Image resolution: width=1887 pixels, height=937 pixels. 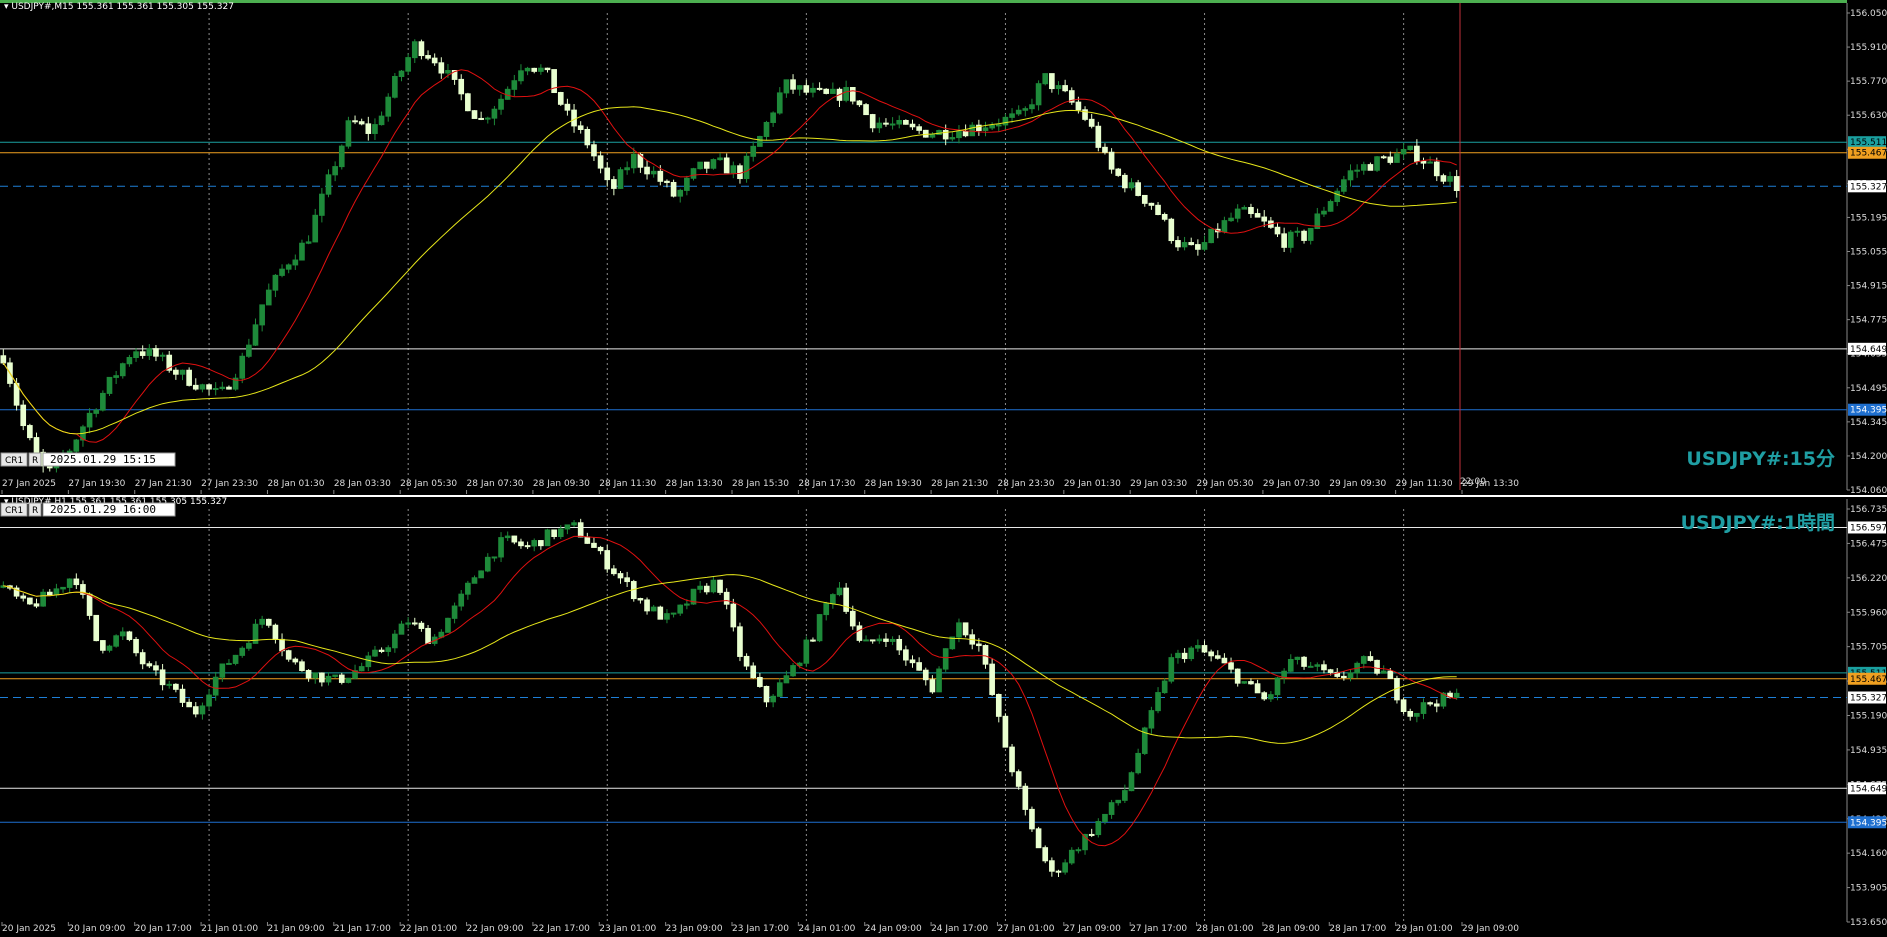 I want to click on x-tick-label: 21 Jan 17:00, so click(x=362, y=929).